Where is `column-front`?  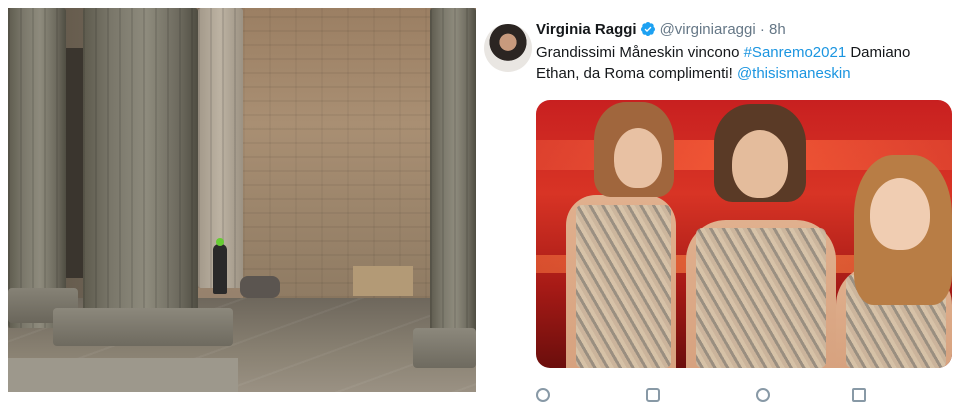 column-front is located at coordinates (140, 175).